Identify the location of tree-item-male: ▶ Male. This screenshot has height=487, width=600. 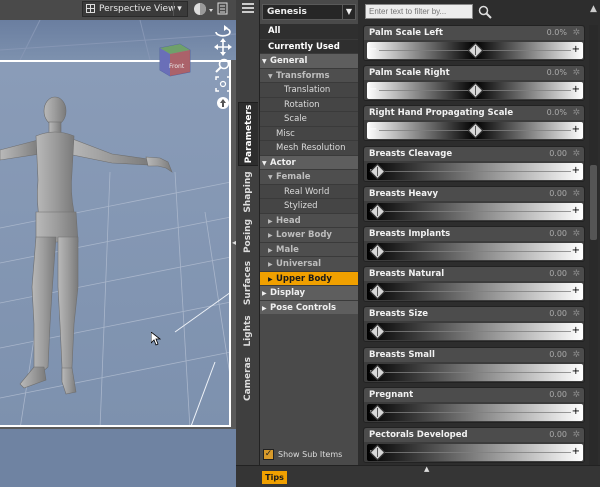
(309, 248).